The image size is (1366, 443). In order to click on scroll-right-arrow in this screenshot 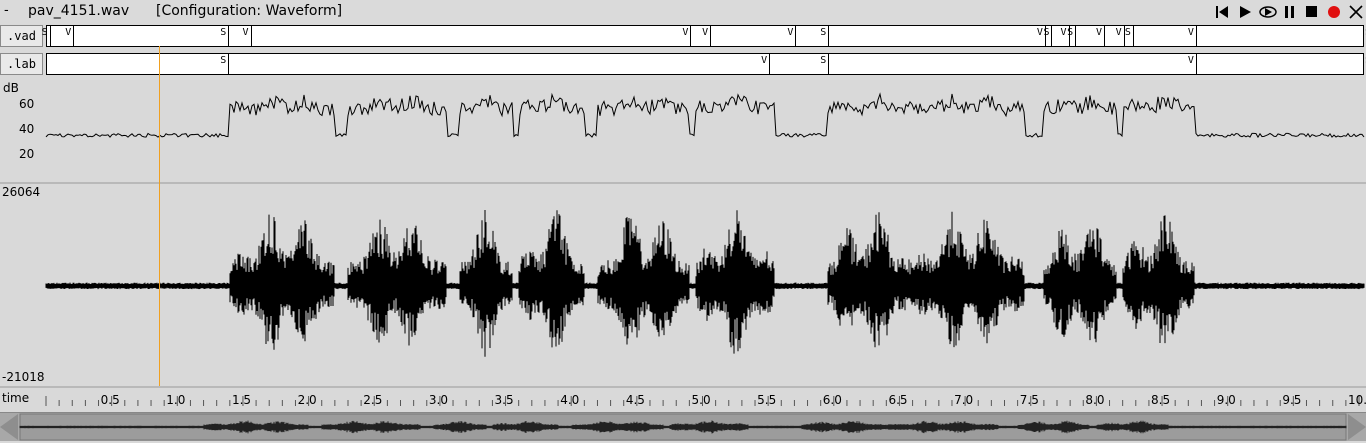, I will do `click(1357, 427)`.